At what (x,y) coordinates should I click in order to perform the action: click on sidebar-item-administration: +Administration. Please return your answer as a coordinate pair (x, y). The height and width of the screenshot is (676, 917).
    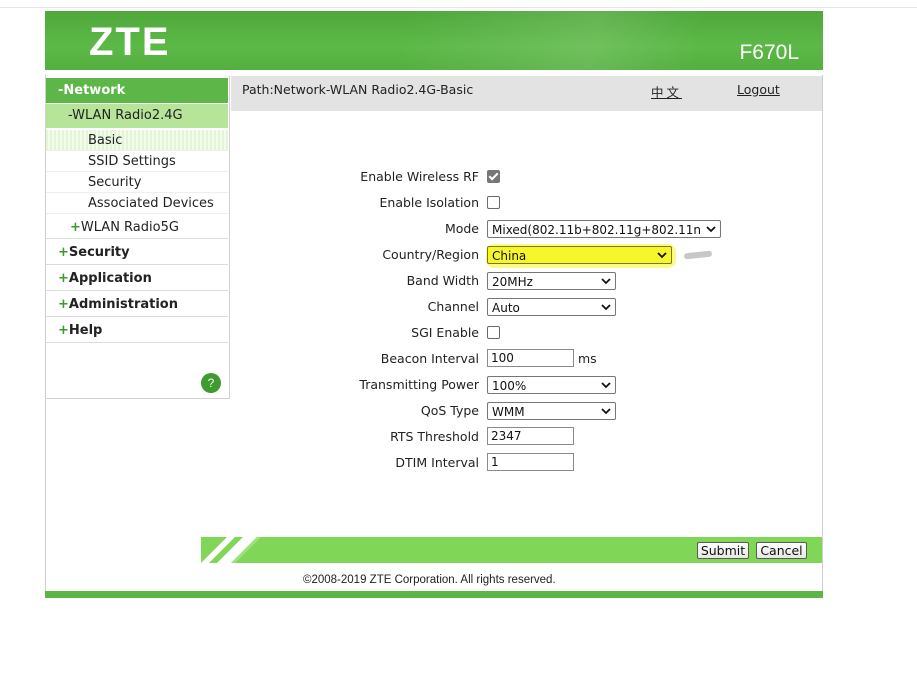
    Looking at the image, I should click on (137, 304).